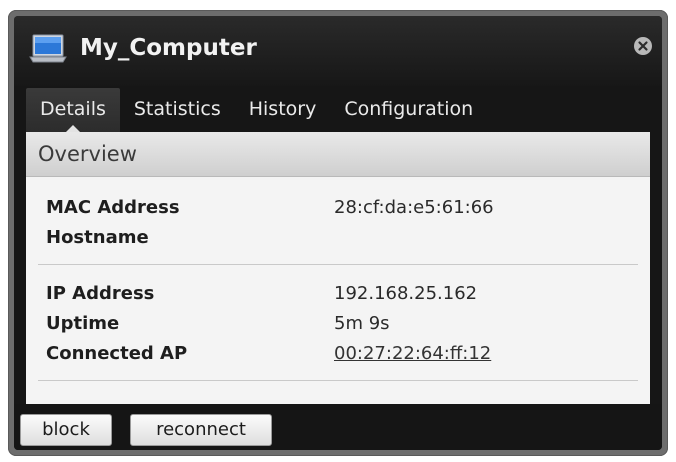 Image resolution: width=676 pixels, height=462 pixels. What do you see at coordinates (412, 354) in the screenshot?
I see `connected-ap-link: 00:27:22:64:ff:12` at bounding box center [412, 354].